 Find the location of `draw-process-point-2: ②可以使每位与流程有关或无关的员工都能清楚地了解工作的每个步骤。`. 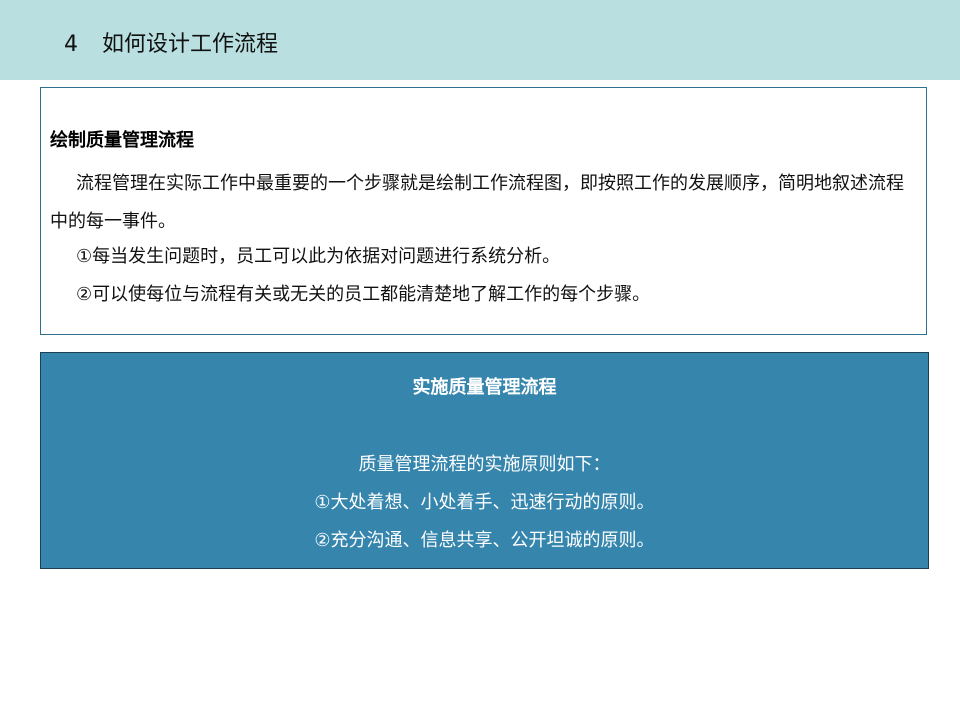

draw-process-point-2: ②可以使每位与流程有关或无关的员工都能清楚地了解工作的每个步骤。 is located at coordinates (363, 294).